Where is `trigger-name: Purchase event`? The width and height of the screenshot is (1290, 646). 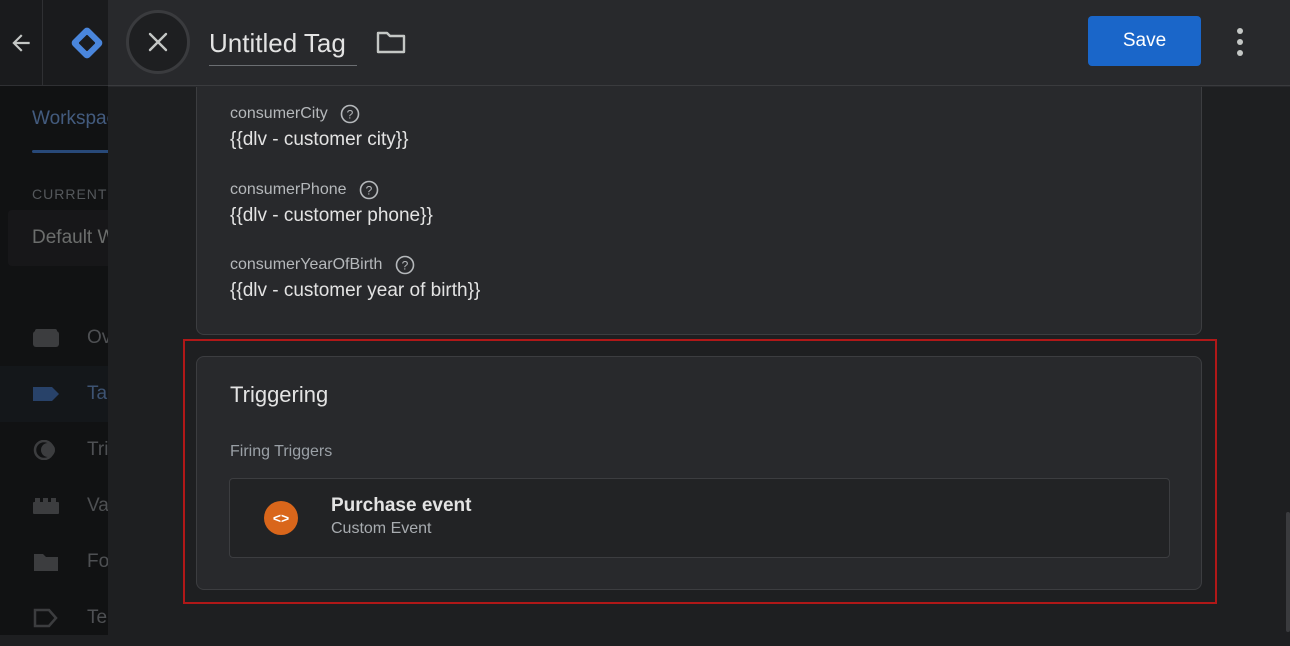
trigger-name: Purchase event is located at coordinates (401, 505).